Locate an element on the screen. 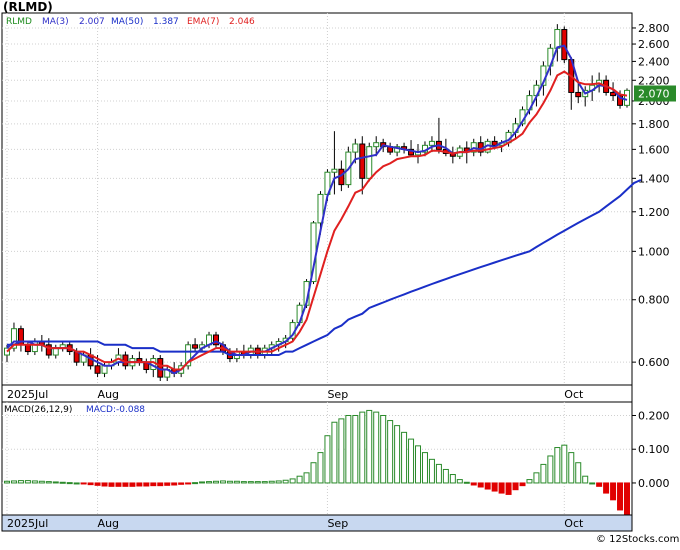 This screenshot has height=550, width=680. price-y-tick-label: 0.600 is located at coordinates (654, 362).